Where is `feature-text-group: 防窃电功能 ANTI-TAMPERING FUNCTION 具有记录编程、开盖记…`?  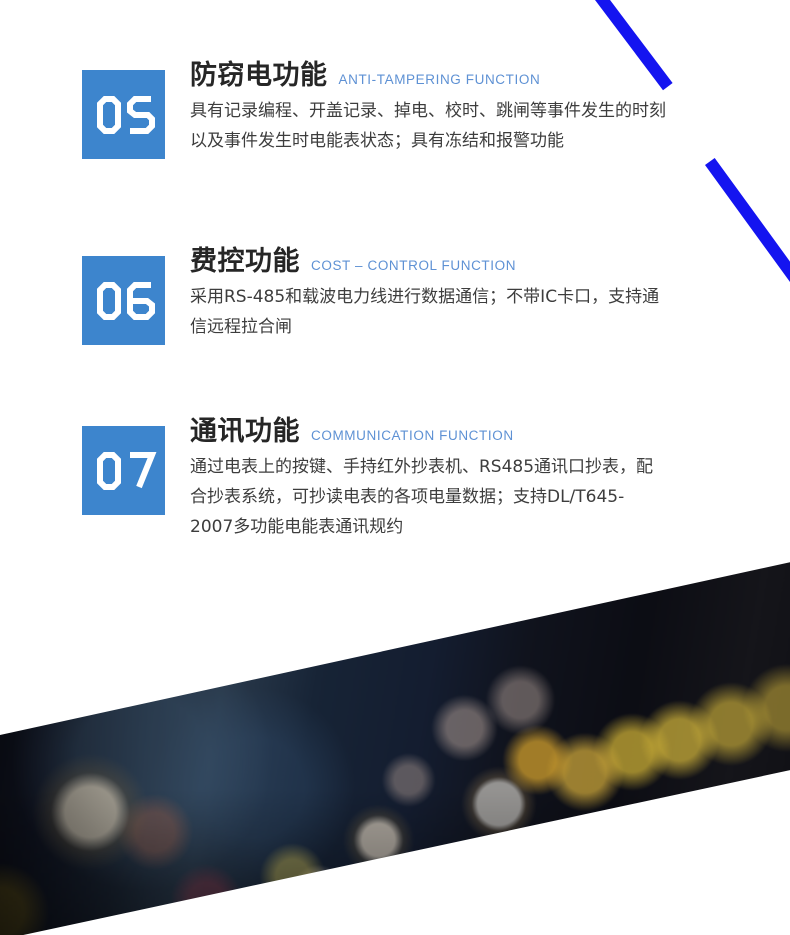
feature-text-group: 防窃电功能 ANTI-TAMPERING FUNCTION 具有记录编程、开盖记… is located at coordinates (440, 109).